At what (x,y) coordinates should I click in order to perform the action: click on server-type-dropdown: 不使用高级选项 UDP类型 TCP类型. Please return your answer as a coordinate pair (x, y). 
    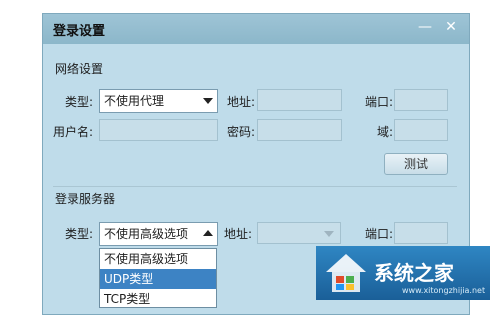
    Looking at the image, I should click on (158, 278).